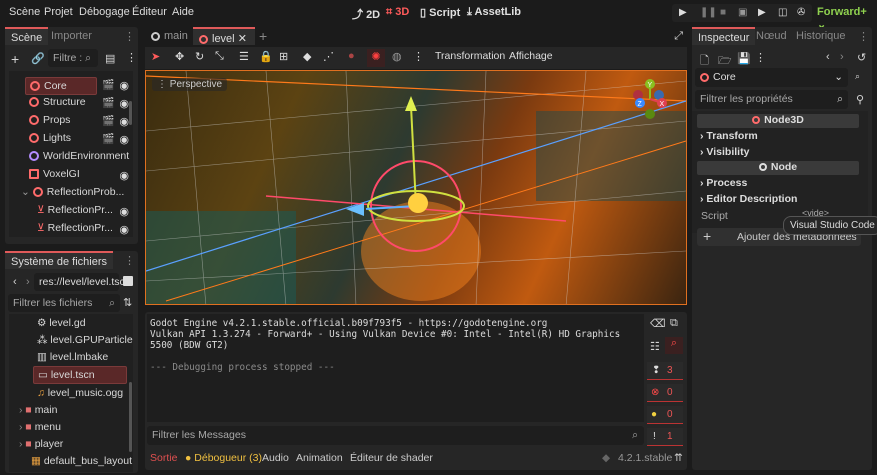 This screenshot has height=475, width=877. Describe the element at coordinates (391, 458) in the screenshot. I see `tab-shader-editor: Éditeur de shader` at that location.